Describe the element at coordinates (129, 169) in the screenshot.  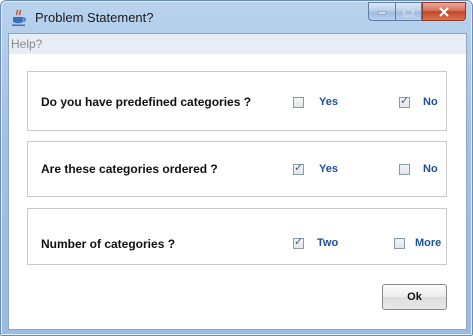
I see `question-label: Are these categories ordered ?` at that location.